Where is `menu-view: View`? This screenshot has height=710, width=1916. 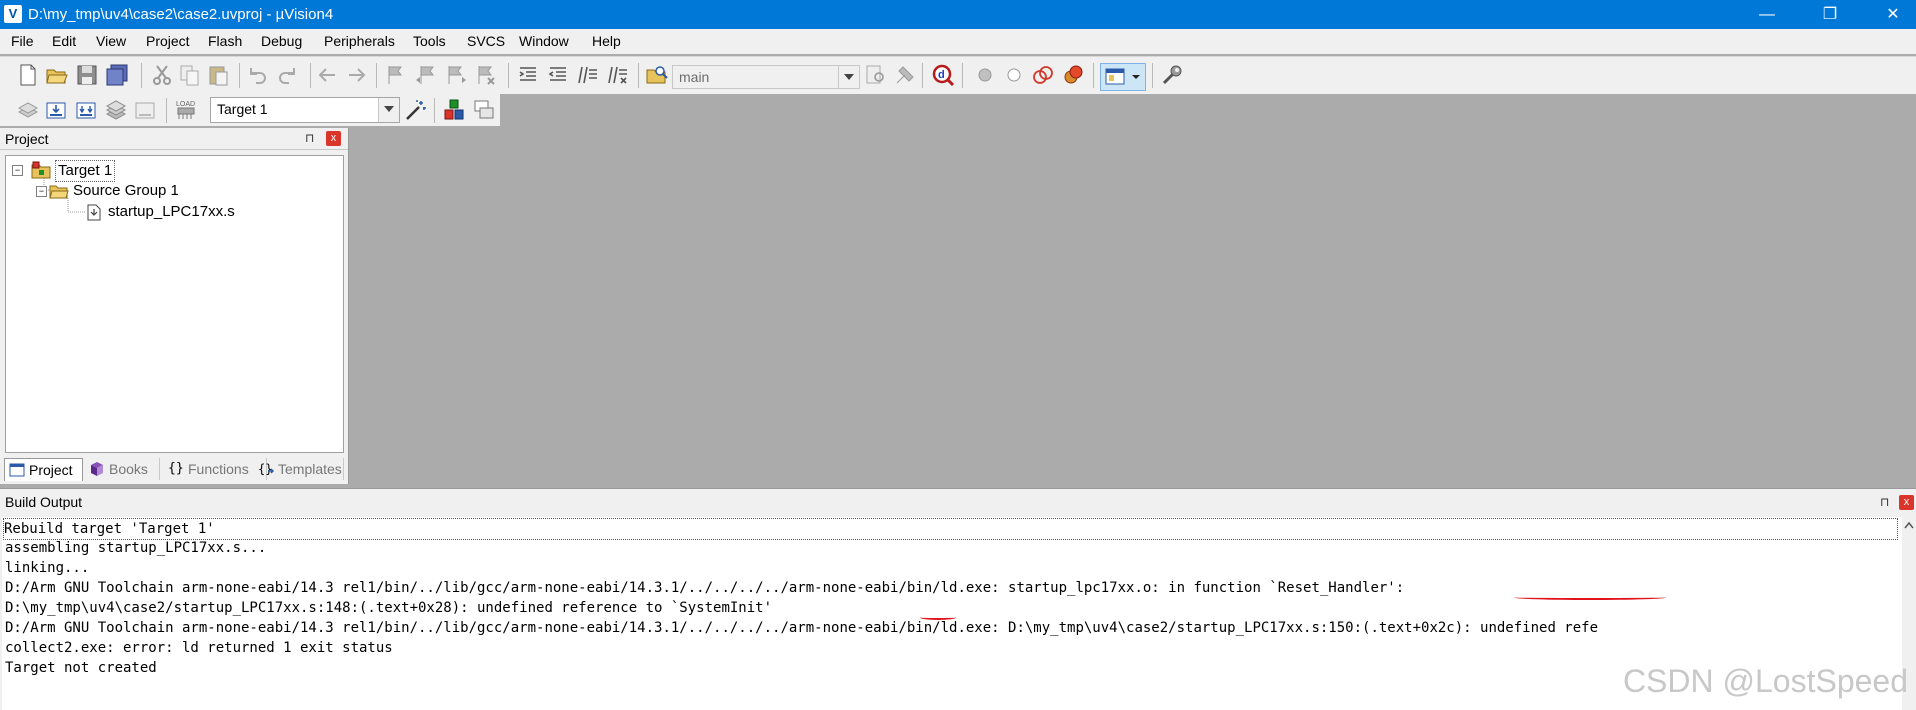
menu-view: View is located at coordinates (111, 41).